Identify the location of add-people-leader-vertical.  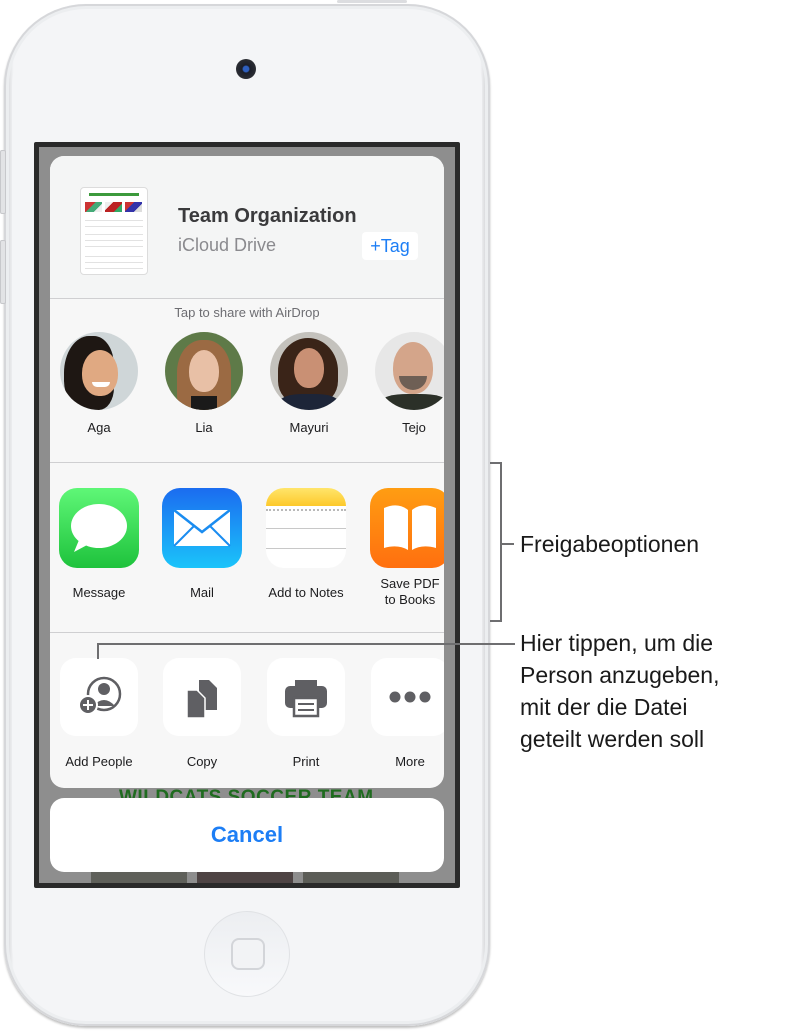
(98, 651).